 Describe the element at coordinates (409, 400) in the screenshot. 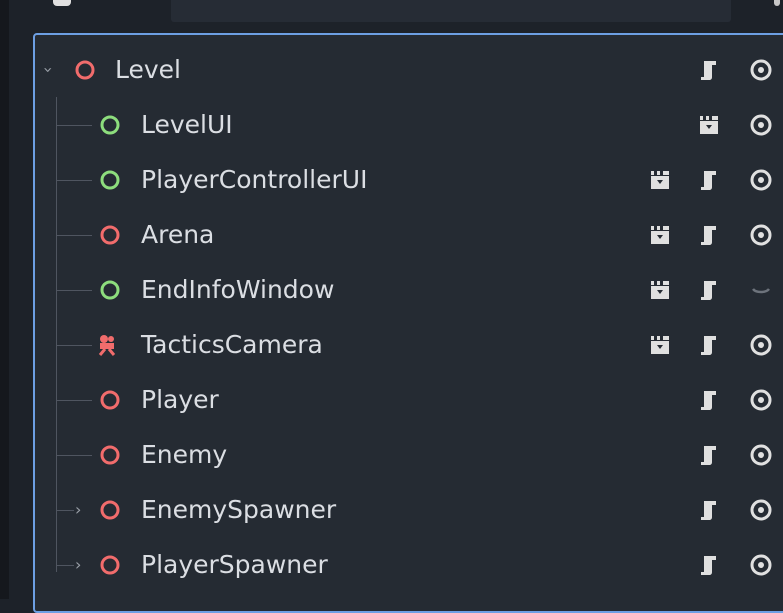

I see `tree-row-player: Player` at that location.